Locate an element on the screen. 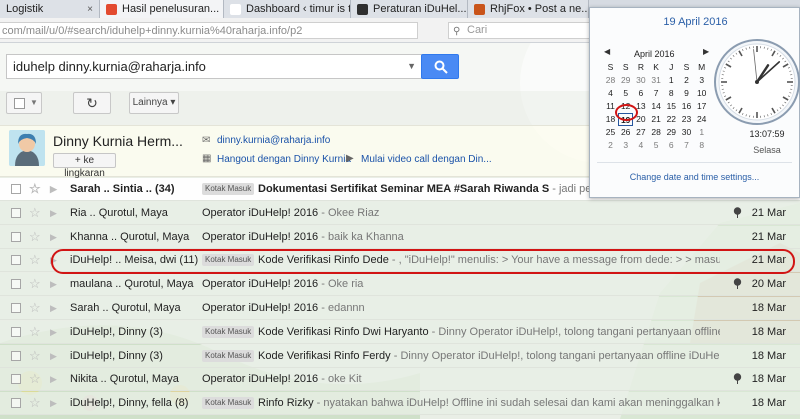 This screenshot has height=419, width=800. browser-tab: Logistik × is located at coordinates (50, 9).